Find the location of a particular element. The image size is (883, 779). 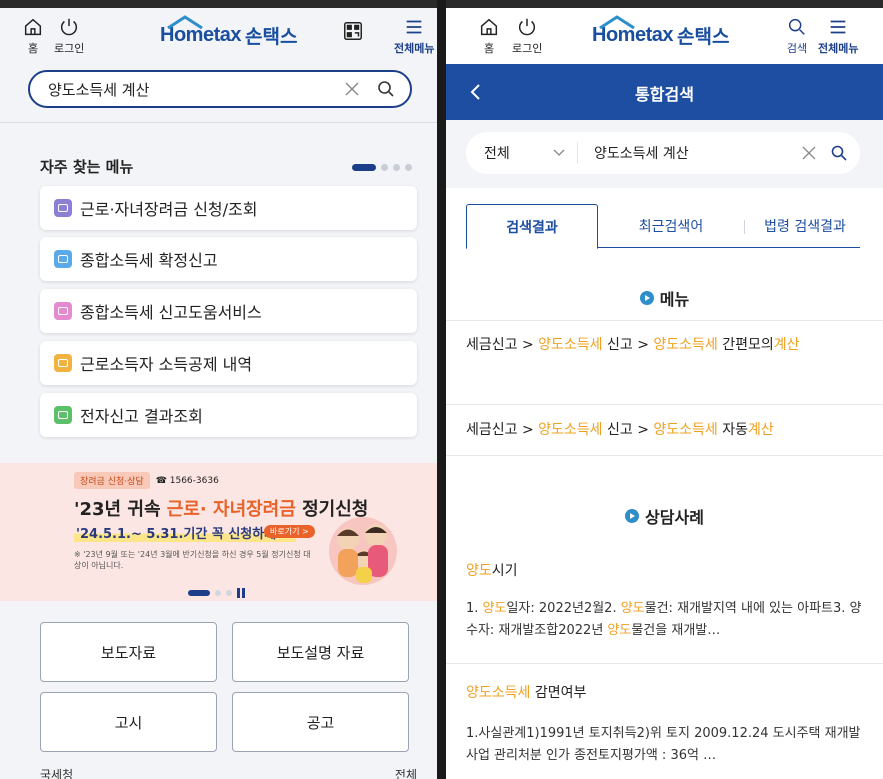

hamburger-icon is located at coordinates (838, 27).